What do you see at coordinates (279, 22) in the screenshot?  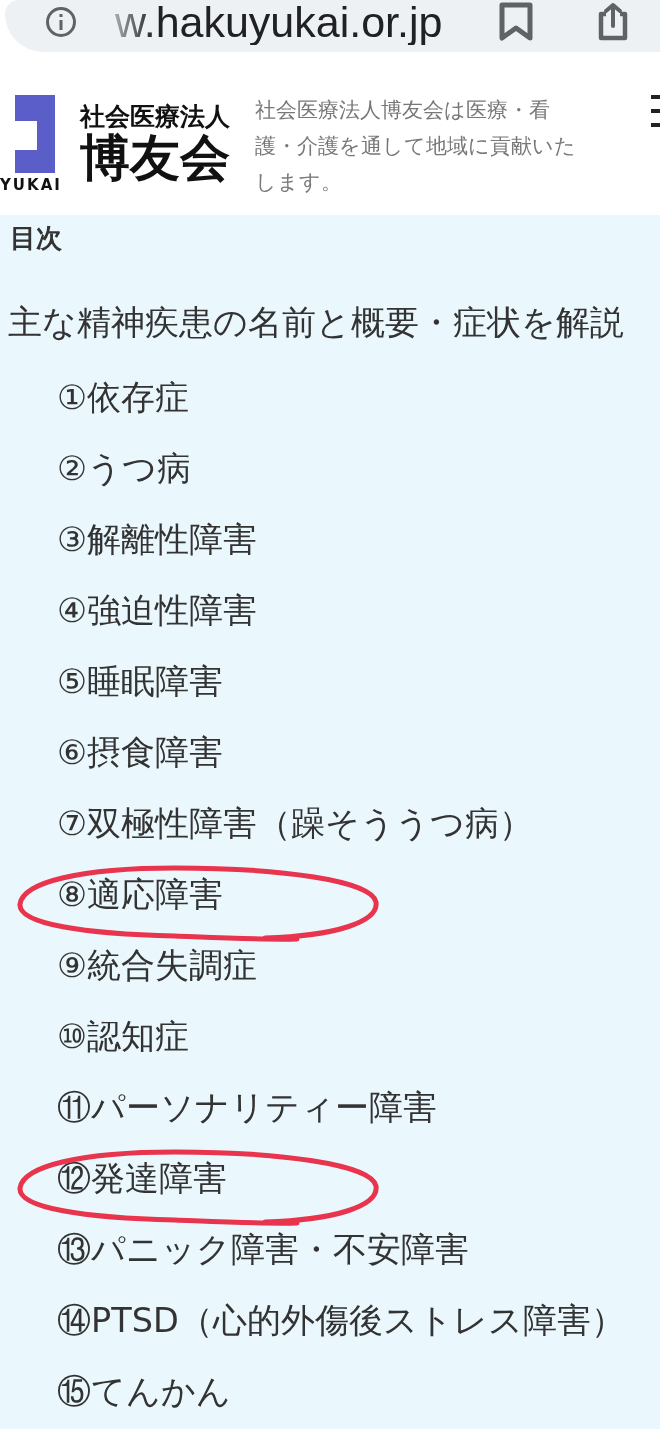 I see `url-text: w.hakuyukai.or.jp` at bounding box center [279, 22].